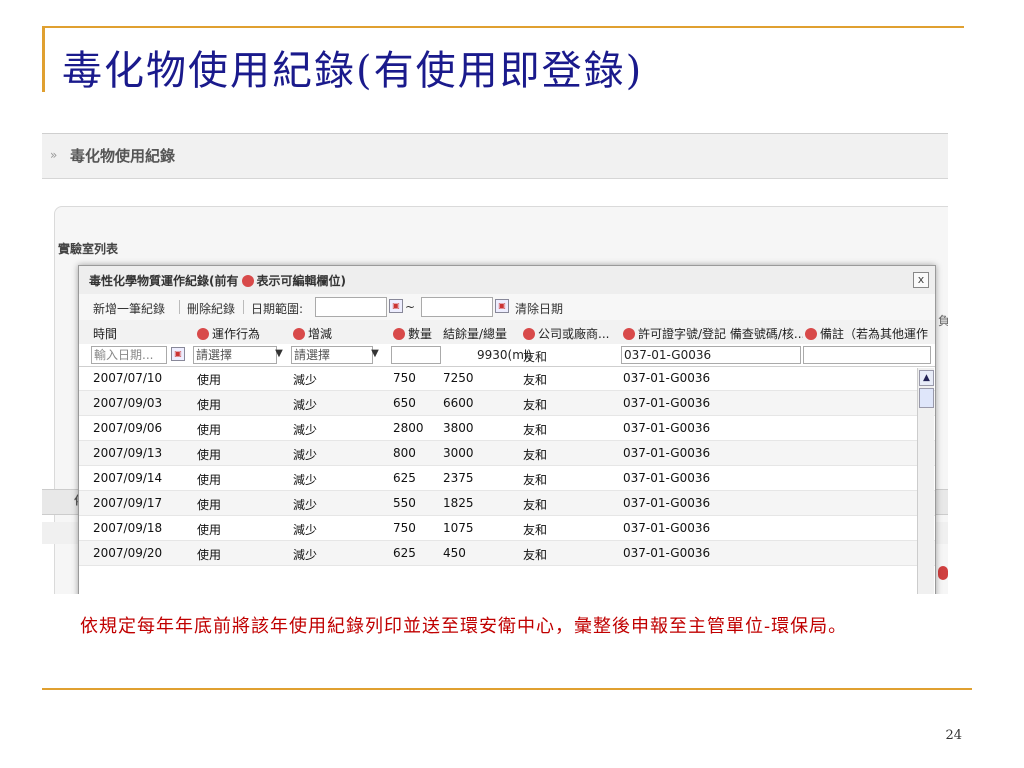 The width and height of the screenshot is (1024, 768). What do you see at coordinates (332, 355) in the screenshot?
I see `change-select: 請選擇` at bounding box center [332, 355].